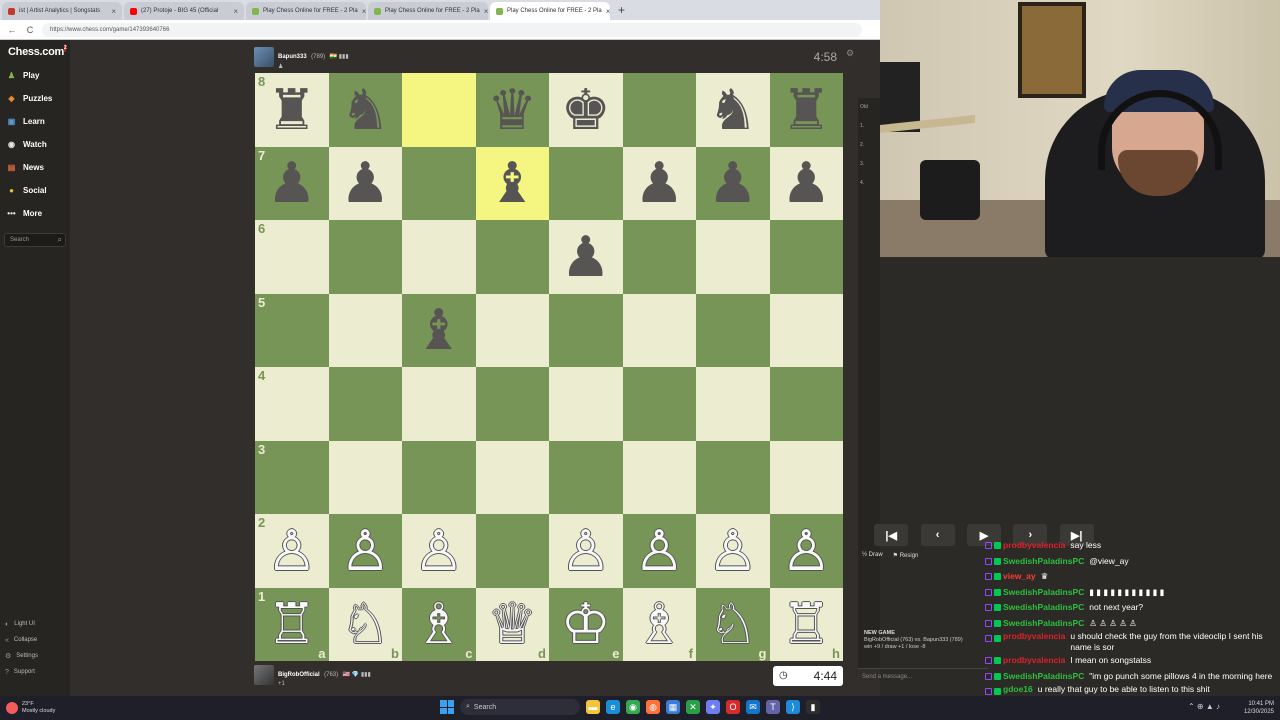  I want to click on sidebar-settings: ⚙ Settings, so click(35, 656).